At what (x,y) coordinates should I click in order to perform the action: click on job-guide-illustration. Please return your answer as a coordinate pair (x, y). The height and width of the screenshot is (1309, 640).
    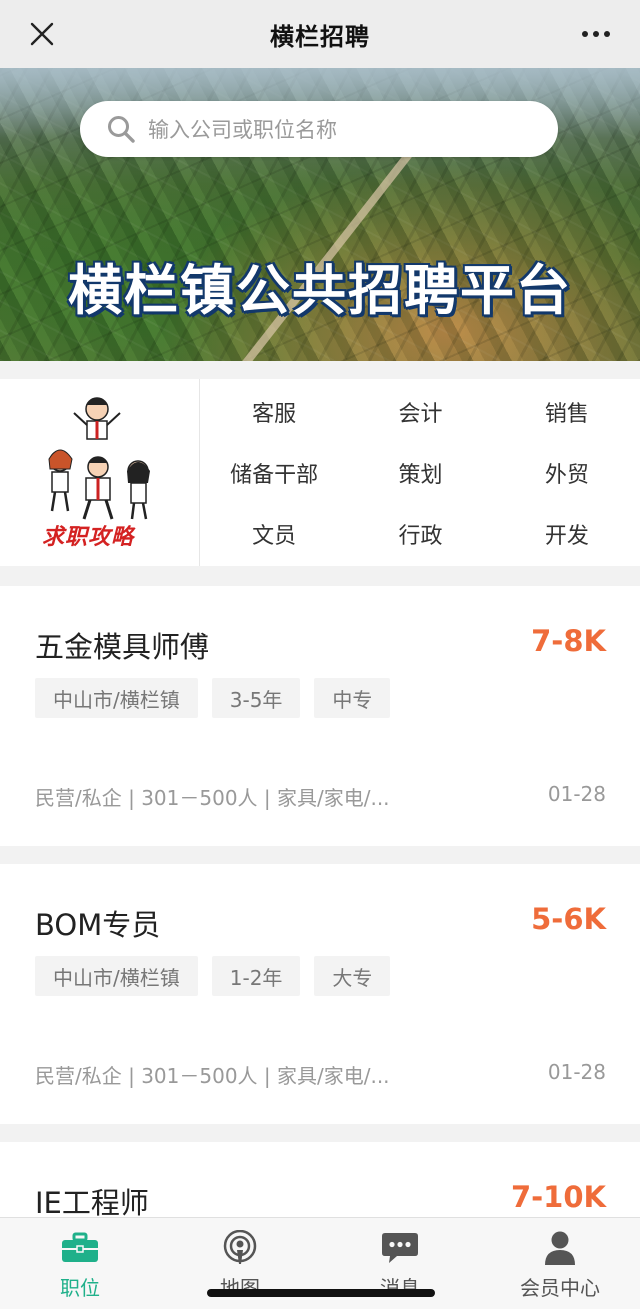
    Looking at the image, I should click on (99, 458).